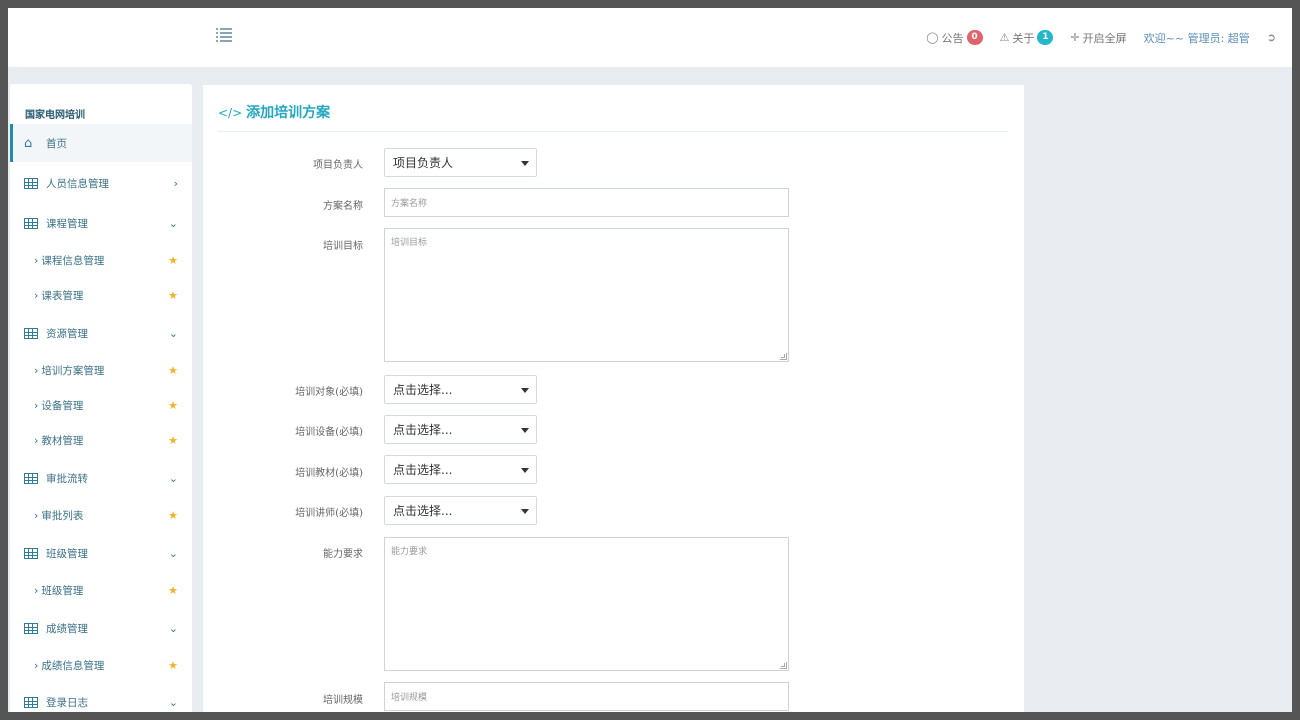 The image size is (1300, 720). Describe the element at coordinates (62, 515) in the screenshot. I see `sidebar-subitem-label: 审批列表` at that location.